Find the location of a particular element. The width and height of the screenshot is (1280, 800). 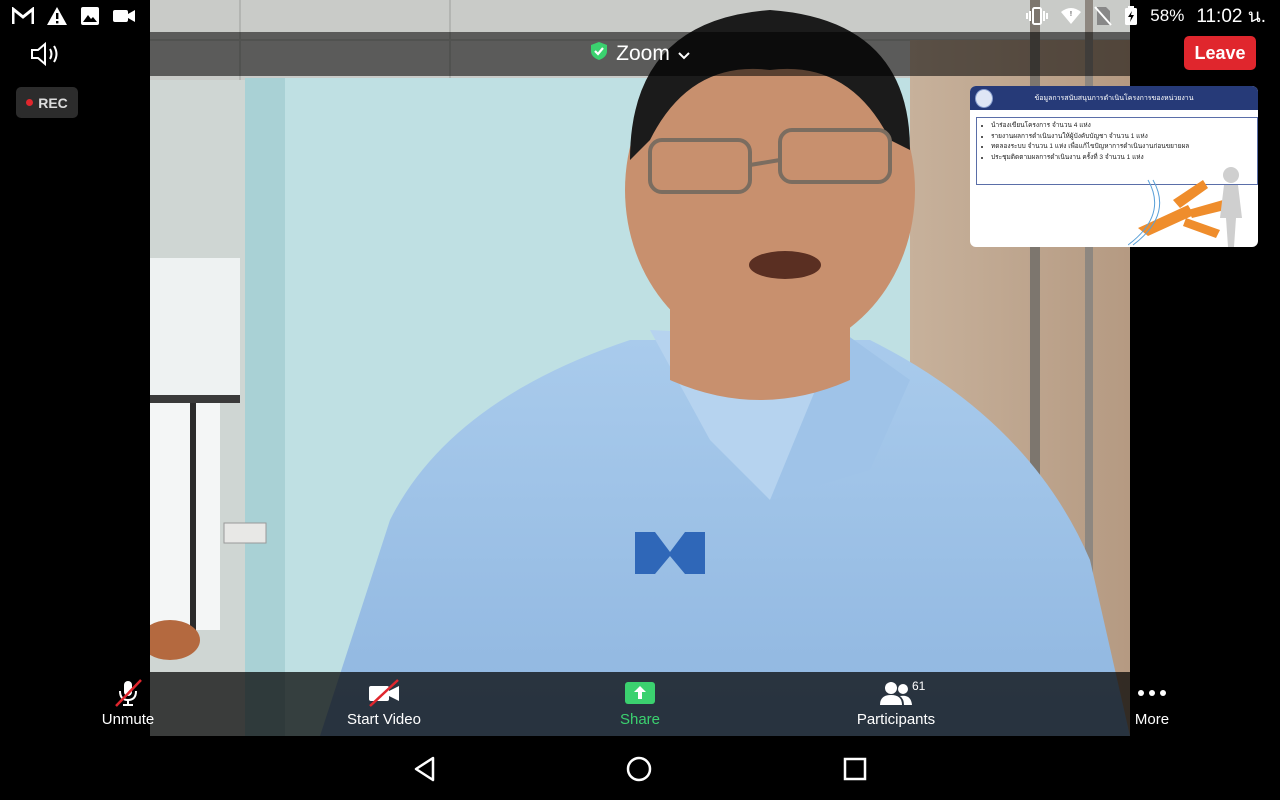

vibrate-icon is located at coordinates (1037, 16).